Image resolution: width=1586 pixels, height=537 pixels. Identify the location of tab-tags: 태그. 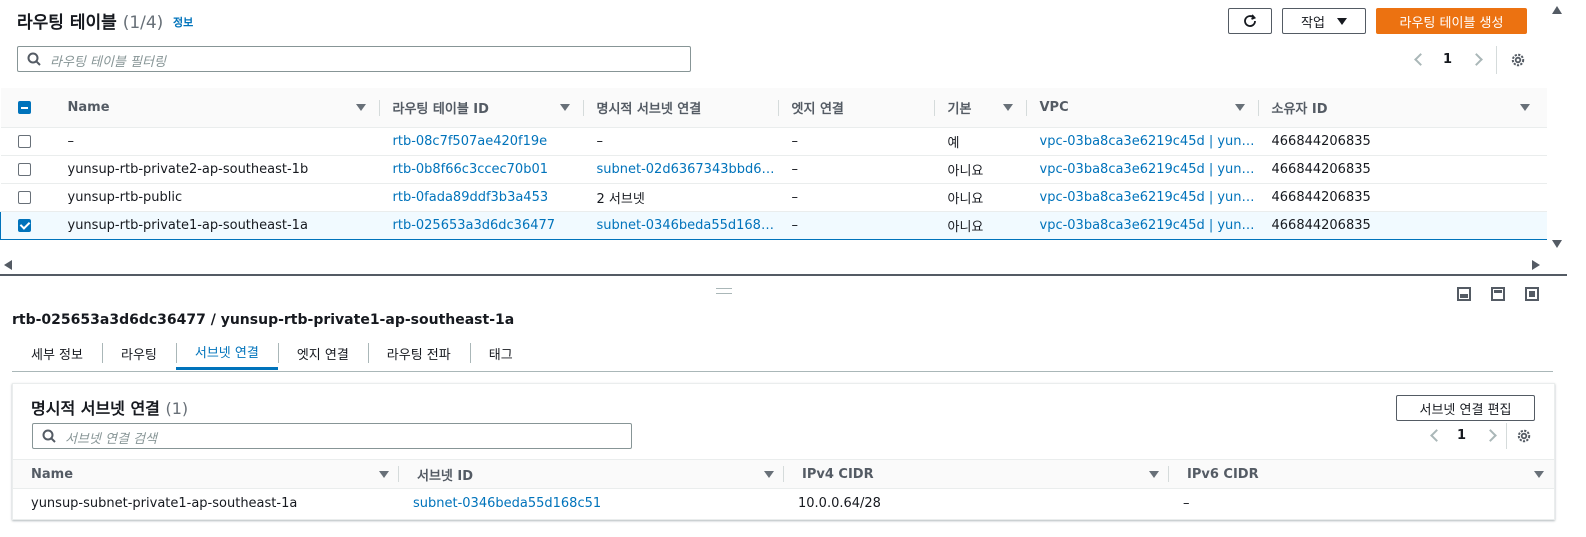
(500, 353).